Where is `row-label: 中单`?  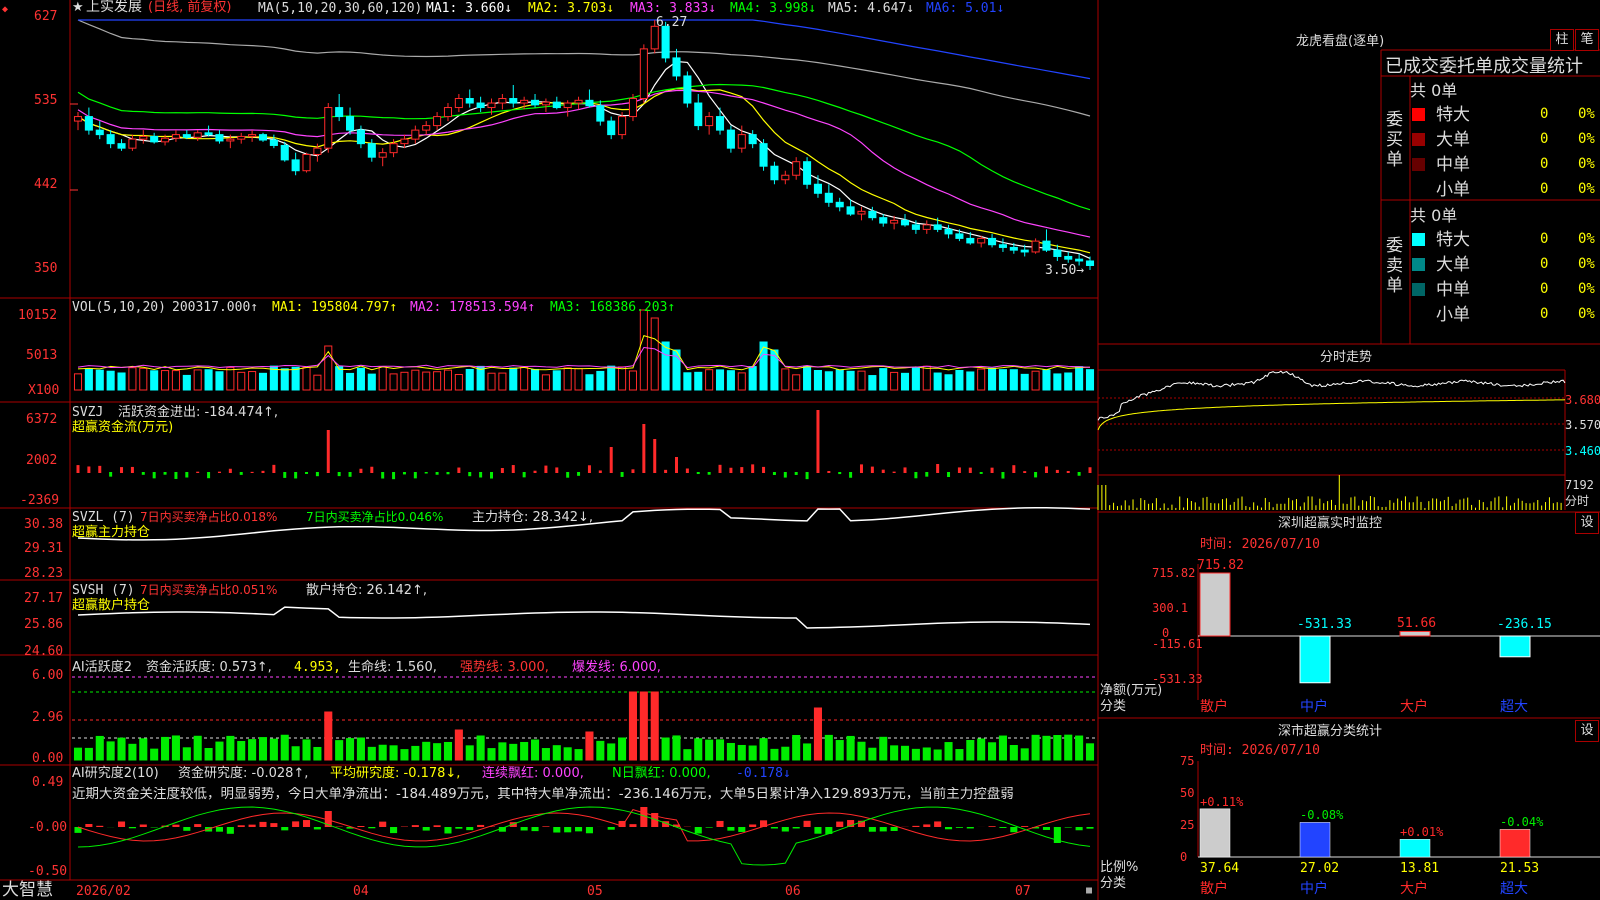
row-label: 中单 is located at coordinates (1453, 290).